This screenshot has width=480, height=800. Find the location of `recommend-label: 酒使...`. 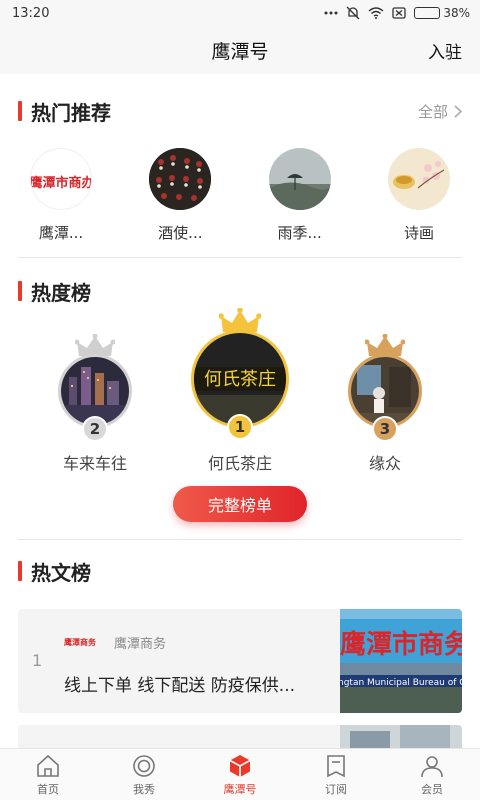

recommend-label: 酒使... is located at coordinates (180, 233).